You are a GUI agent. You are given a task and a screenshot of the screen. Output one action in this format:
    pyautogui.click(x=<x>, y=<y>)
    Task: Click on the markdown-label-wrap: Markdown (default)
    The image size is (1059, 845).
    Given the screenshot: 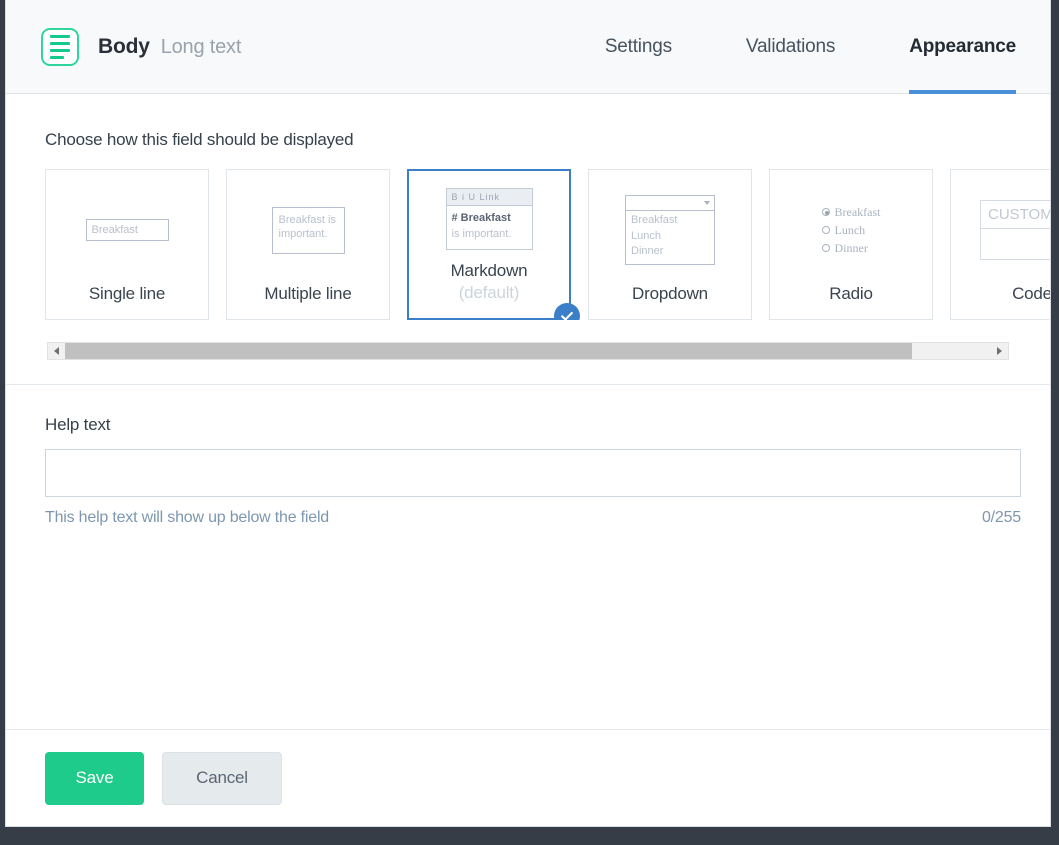 What is the action you would take?
    pyautogui.click(x=489, y=289)
    